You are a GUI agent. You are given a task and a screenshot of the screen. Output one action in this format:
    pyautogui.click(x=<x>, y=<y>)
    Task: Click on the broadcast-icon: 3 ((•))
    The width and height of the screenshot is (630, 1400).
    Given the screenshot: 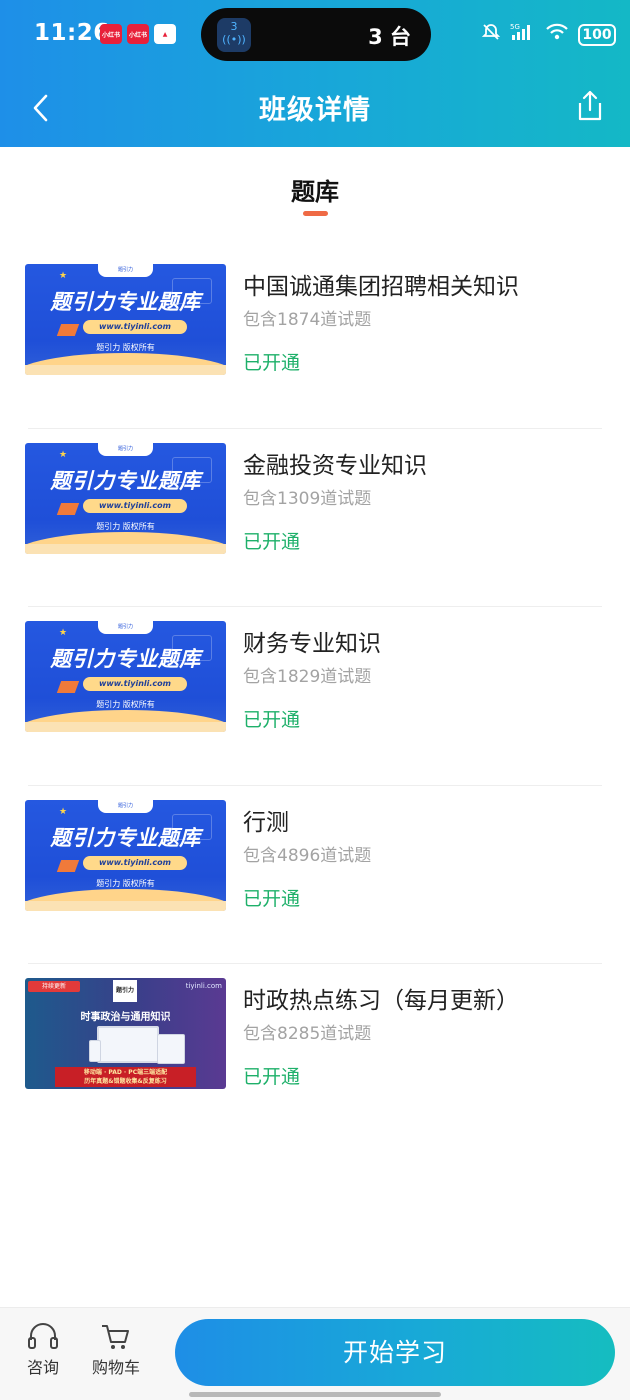 What is the action you would take?
    pyautogui.click(x=234, y=35)
    